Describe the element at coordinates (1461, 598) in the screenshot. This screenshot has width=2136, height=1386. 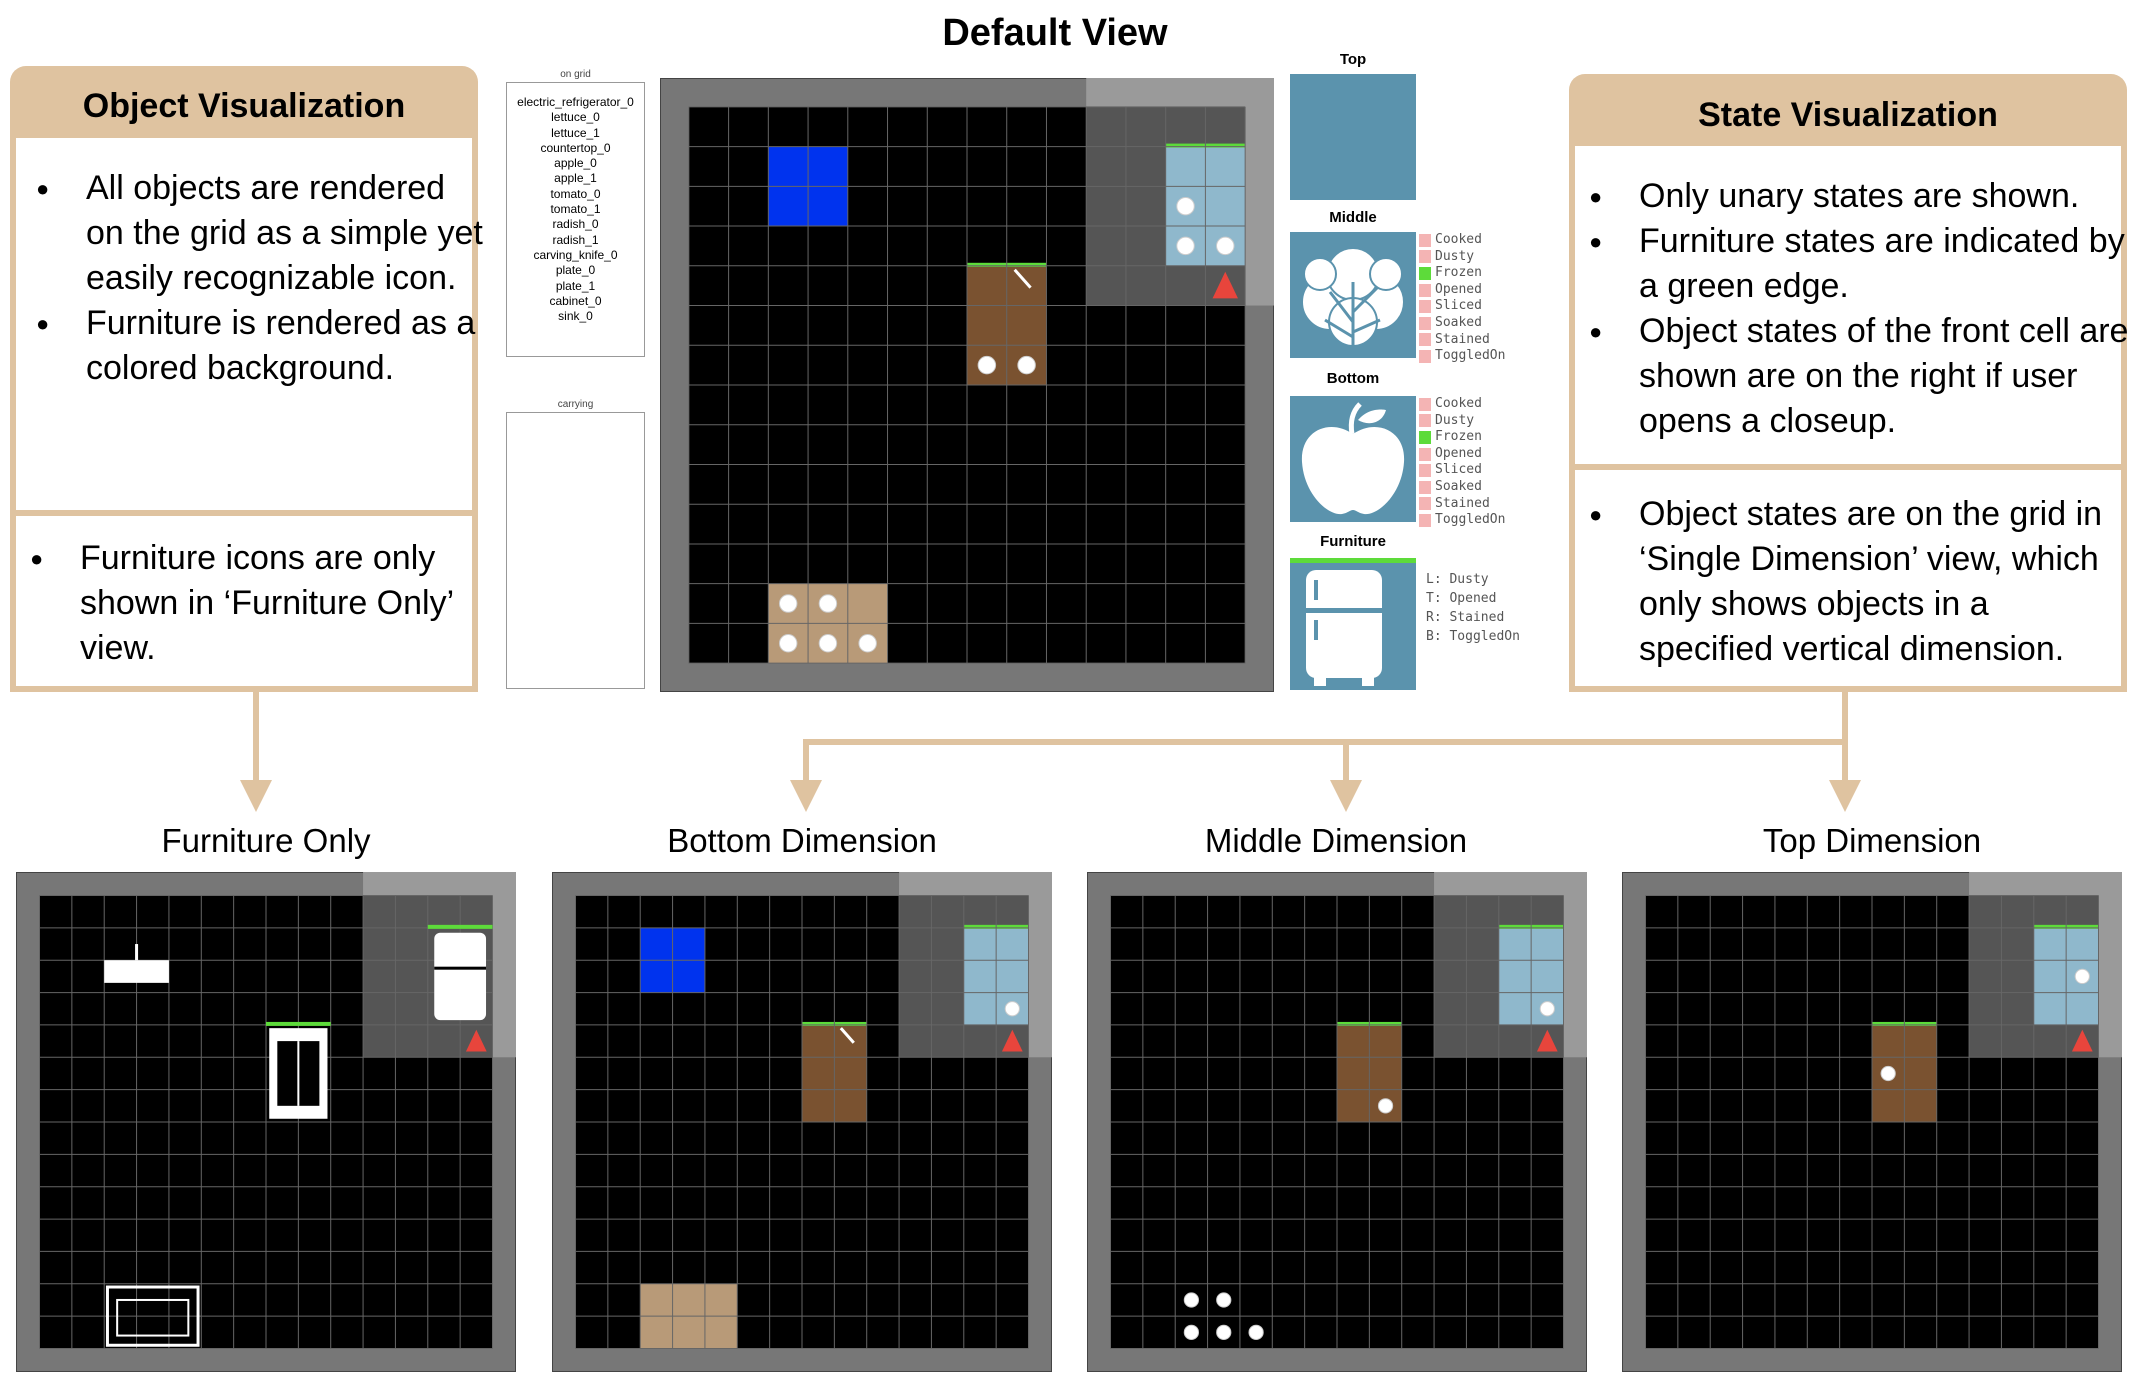
I see `furniture-state-label: T: Opened` at that location.